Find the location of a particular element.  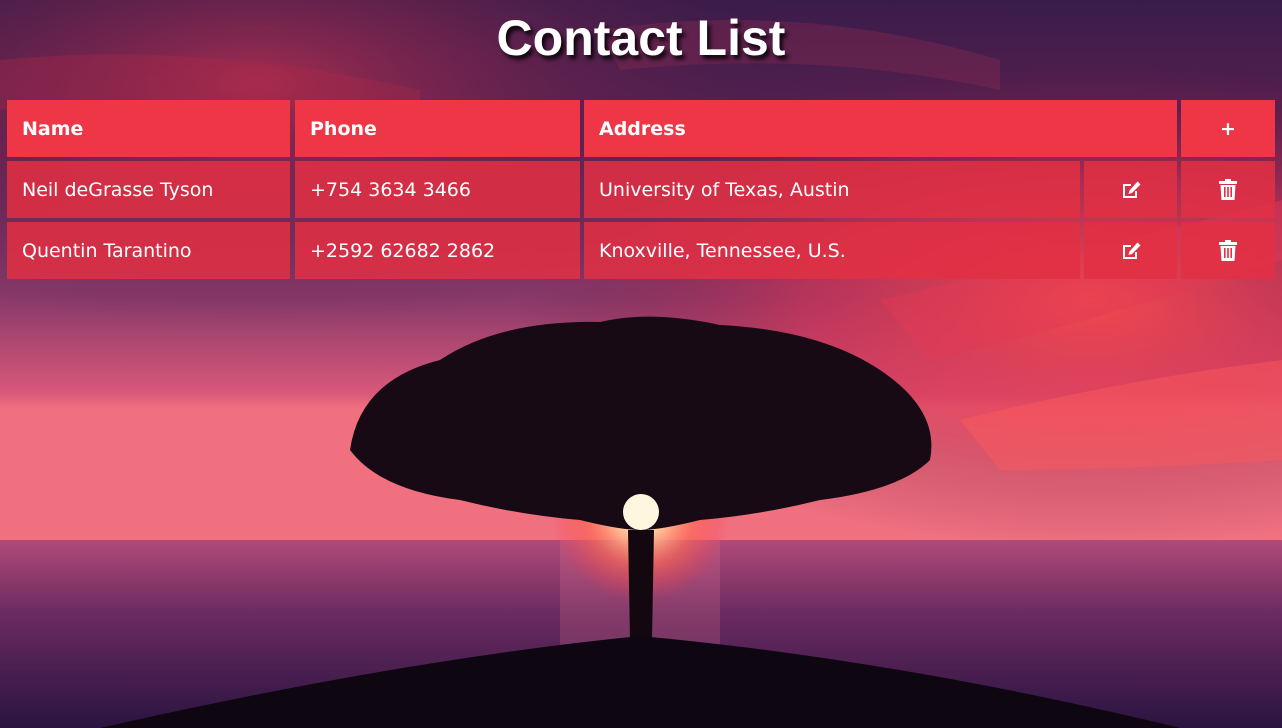

column-header-phone: Phone is located at coordinates (437, 128).